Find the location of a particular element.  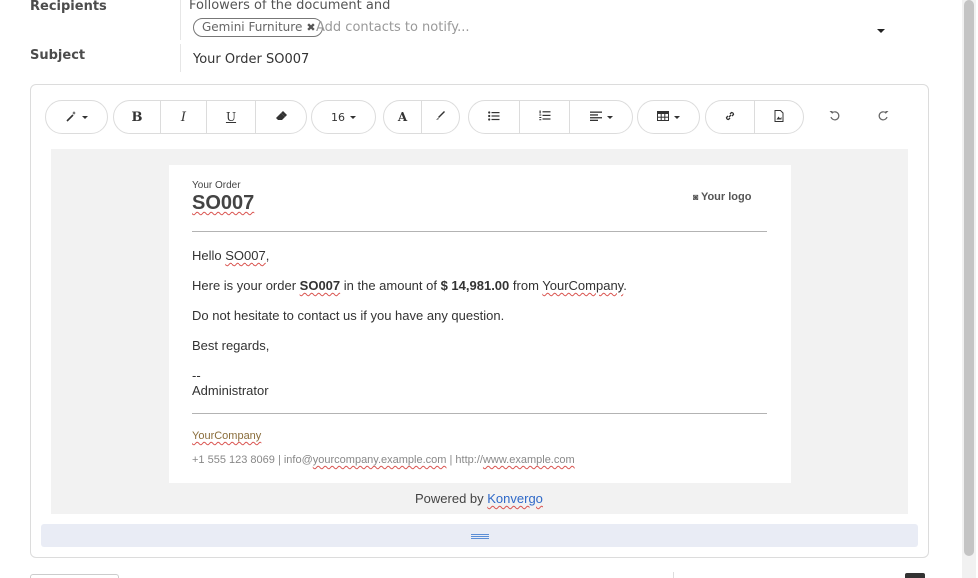

link-button is located at coordinates (730, 117).